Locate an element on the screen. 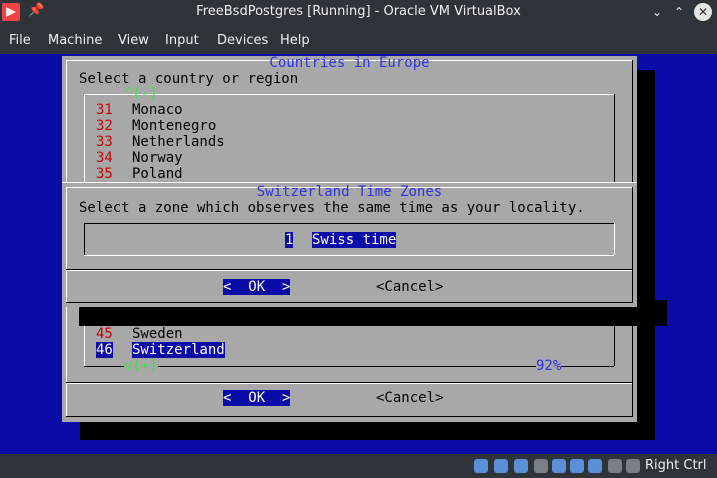 This screenshot has height=478, width=717. list-item-label: Netherlands is located at coordinates (178, 142).